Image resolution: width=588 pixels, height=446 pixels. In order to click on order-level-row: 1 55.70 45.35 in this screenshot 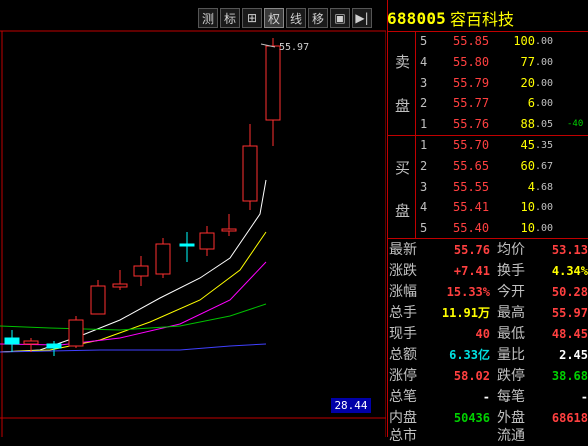, I will do `click(487, 145)`.